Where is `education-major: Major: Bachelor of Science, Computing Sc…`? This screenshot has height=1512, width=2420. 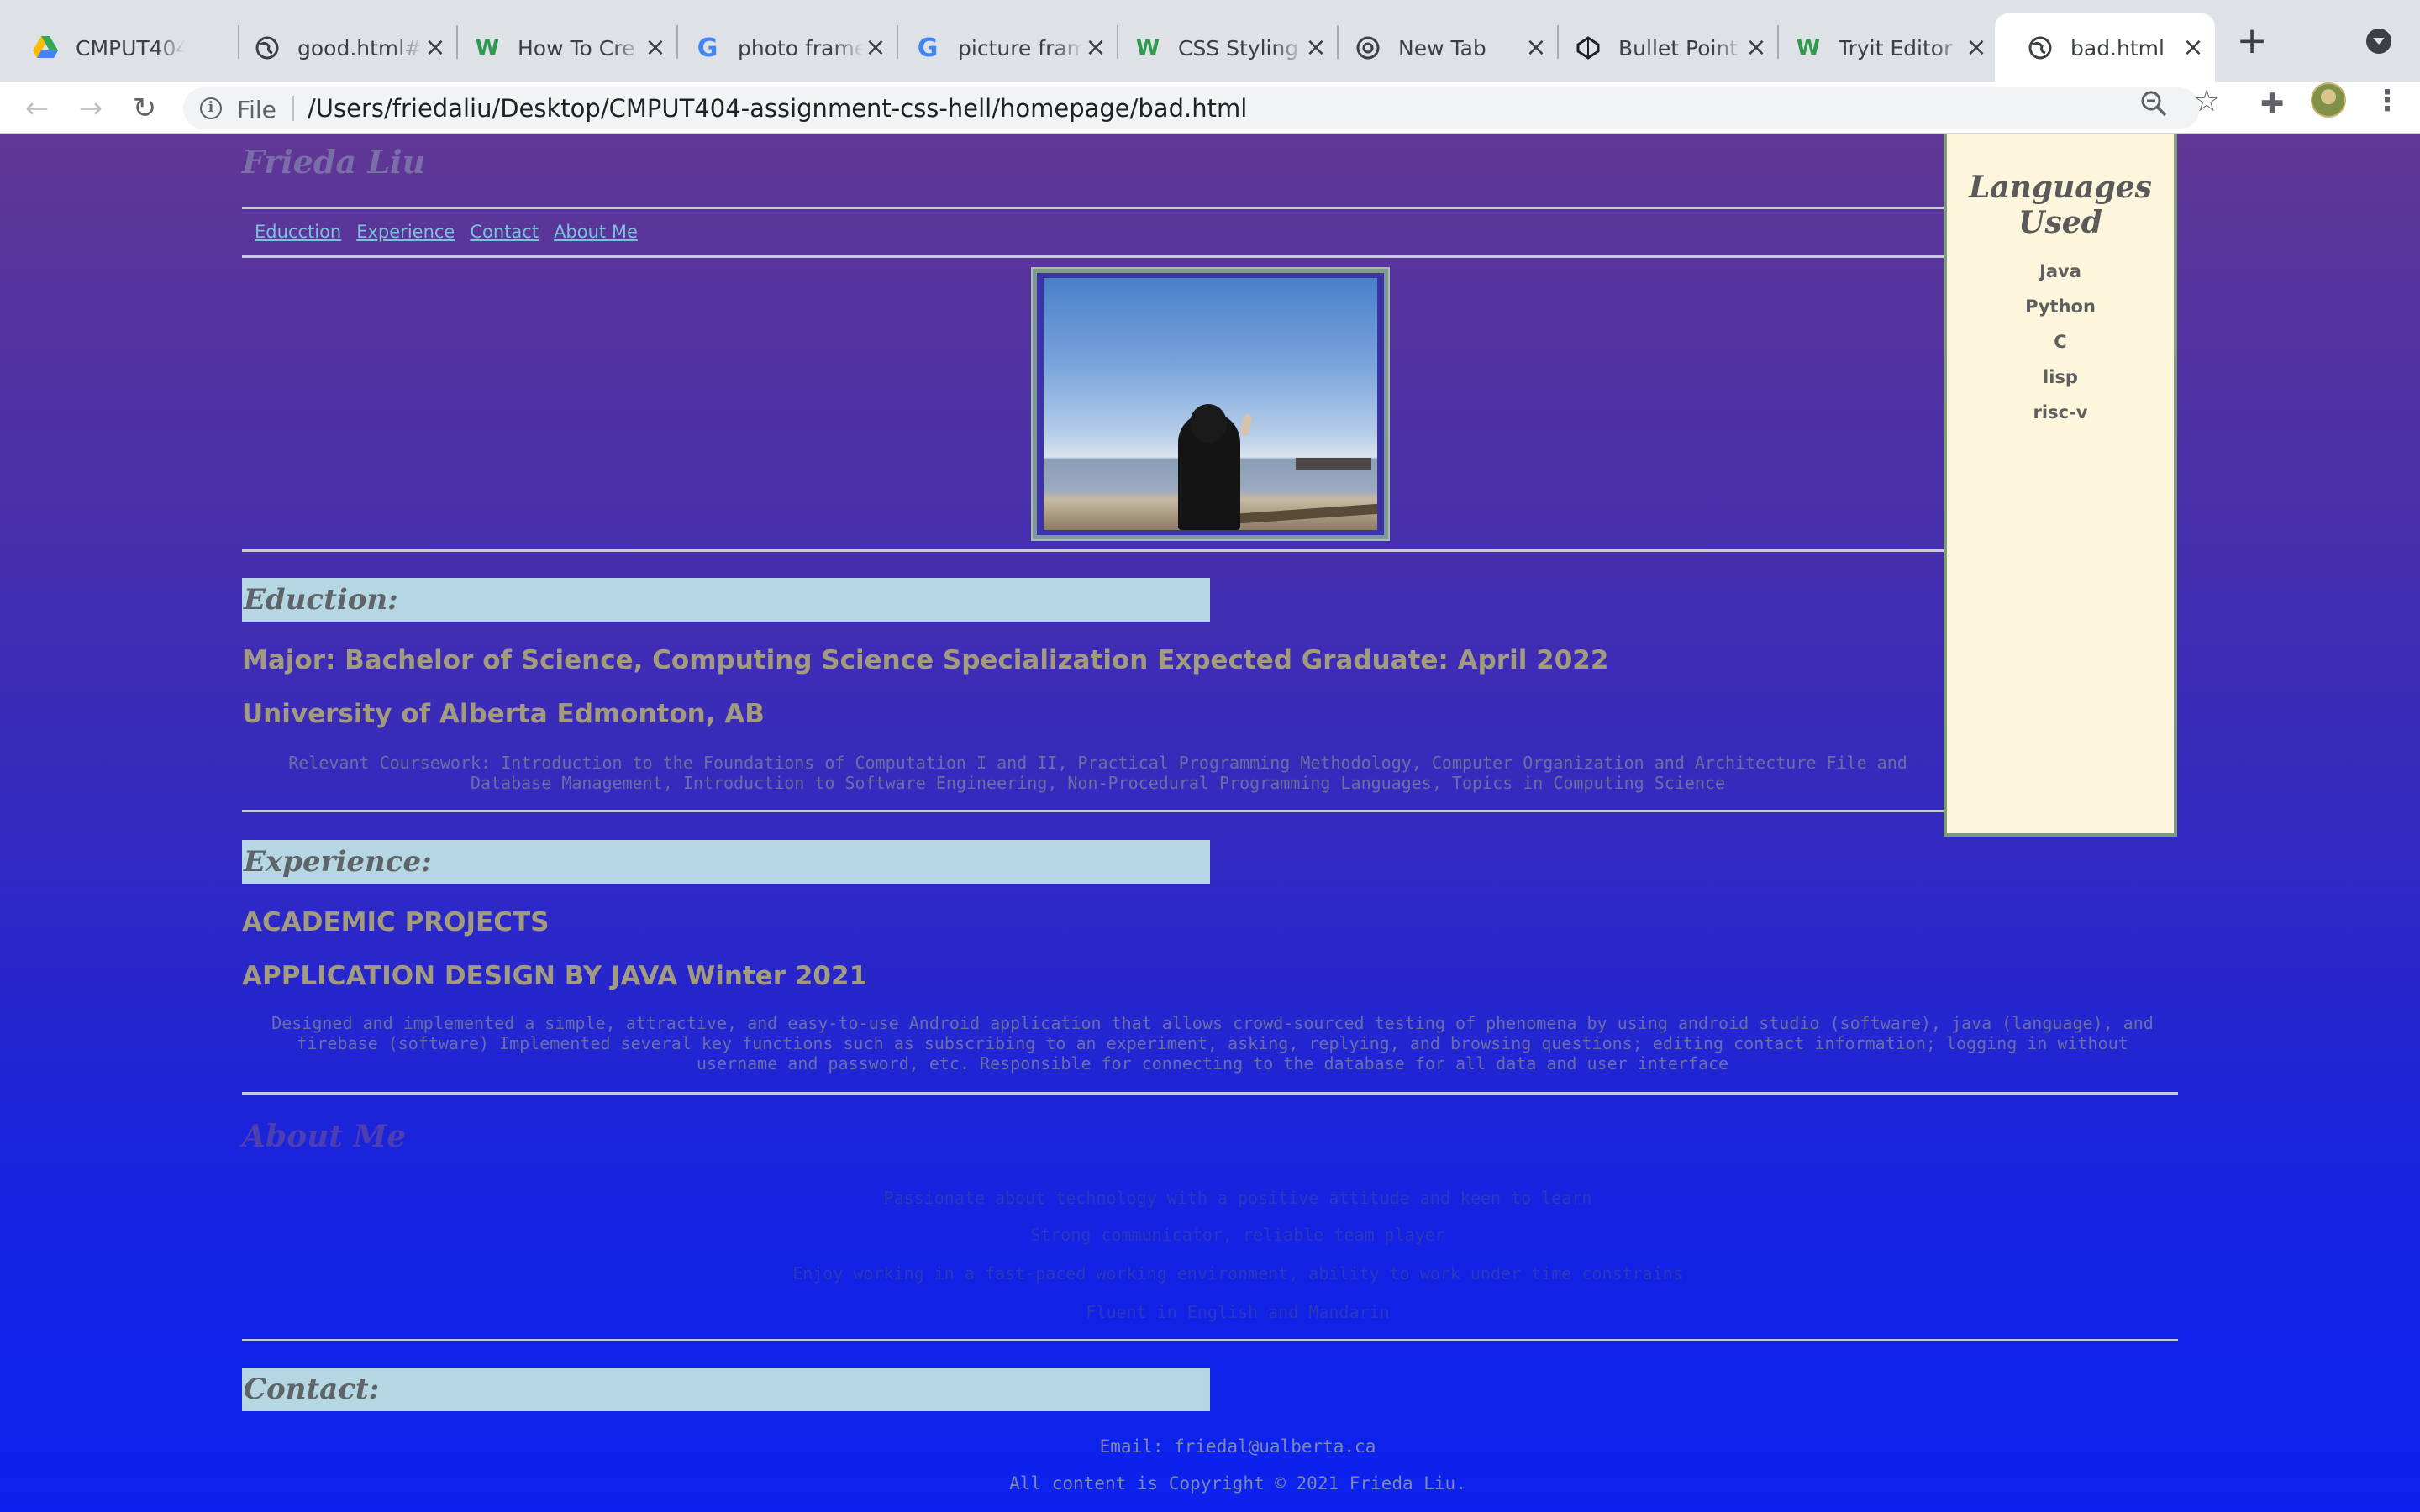
education-major: Major: Bachelor of Science, Computing Sc… is located at coordinates (926, 660).